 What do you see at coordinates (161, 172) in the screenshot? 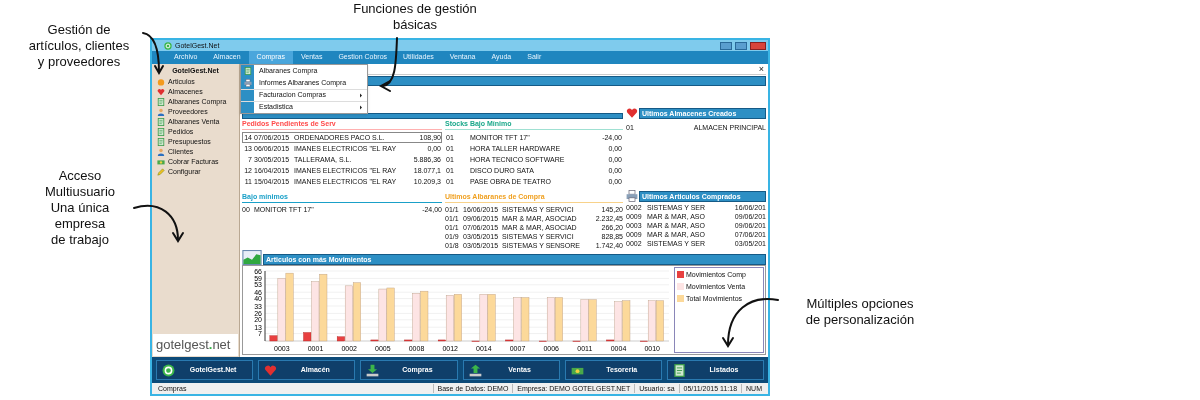
I see `pencil-icon` at bounding box center [161, 172].